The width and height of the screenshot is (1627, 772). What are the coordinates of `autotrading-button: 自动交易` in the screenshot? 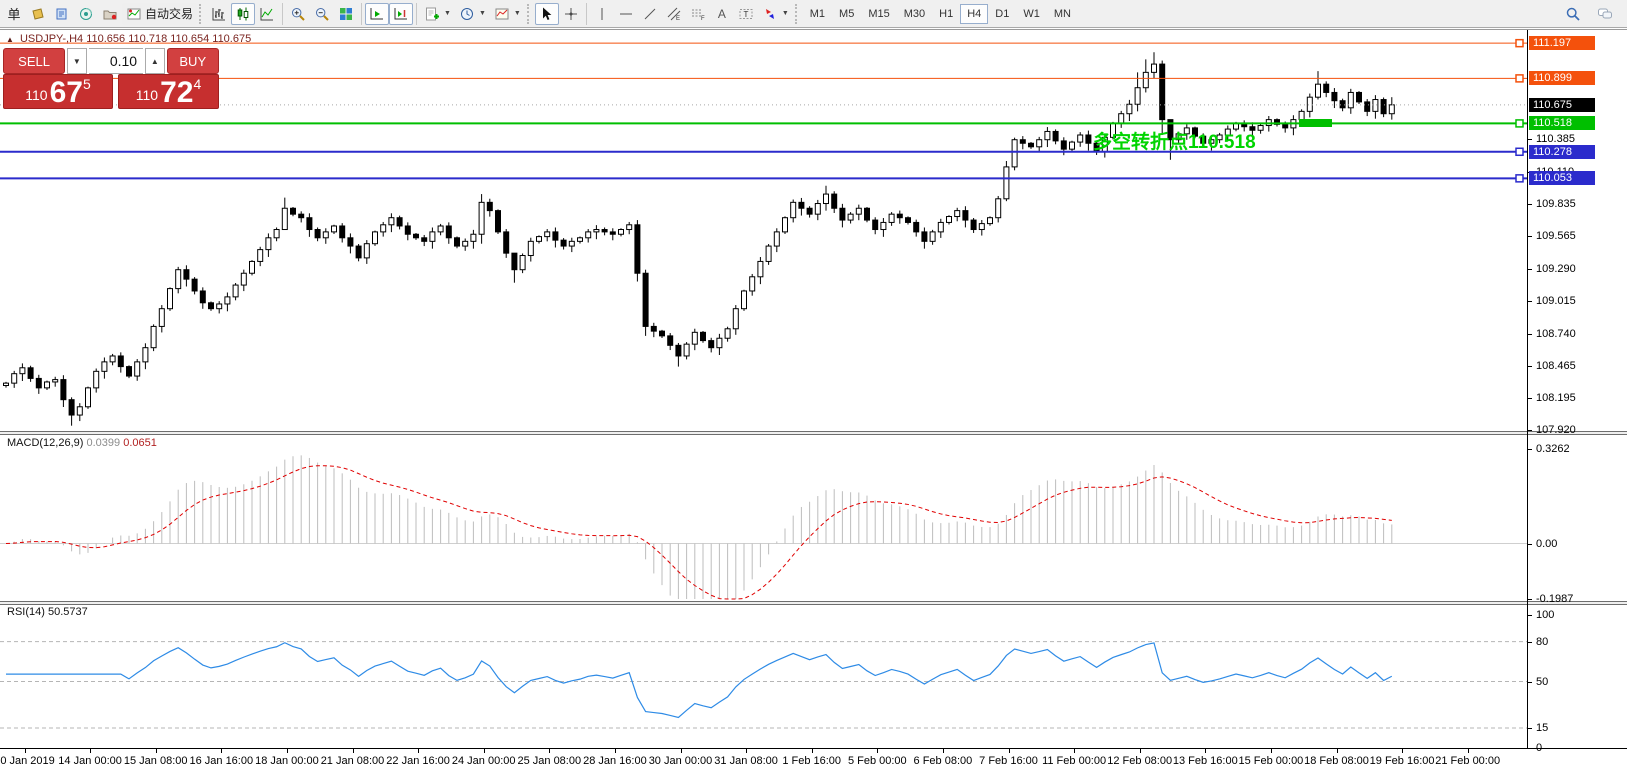 It's located at (160, 13).